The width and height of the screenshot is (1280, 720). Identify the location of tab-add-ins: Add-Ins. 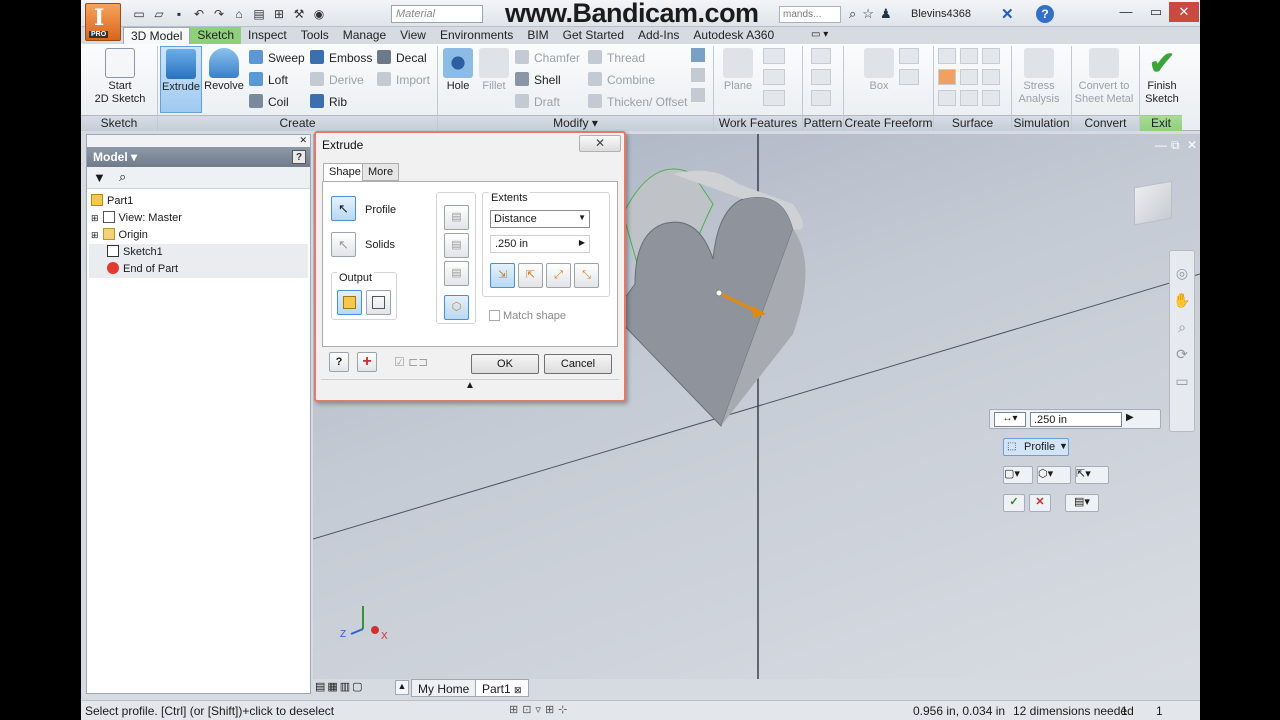
(658, 35).